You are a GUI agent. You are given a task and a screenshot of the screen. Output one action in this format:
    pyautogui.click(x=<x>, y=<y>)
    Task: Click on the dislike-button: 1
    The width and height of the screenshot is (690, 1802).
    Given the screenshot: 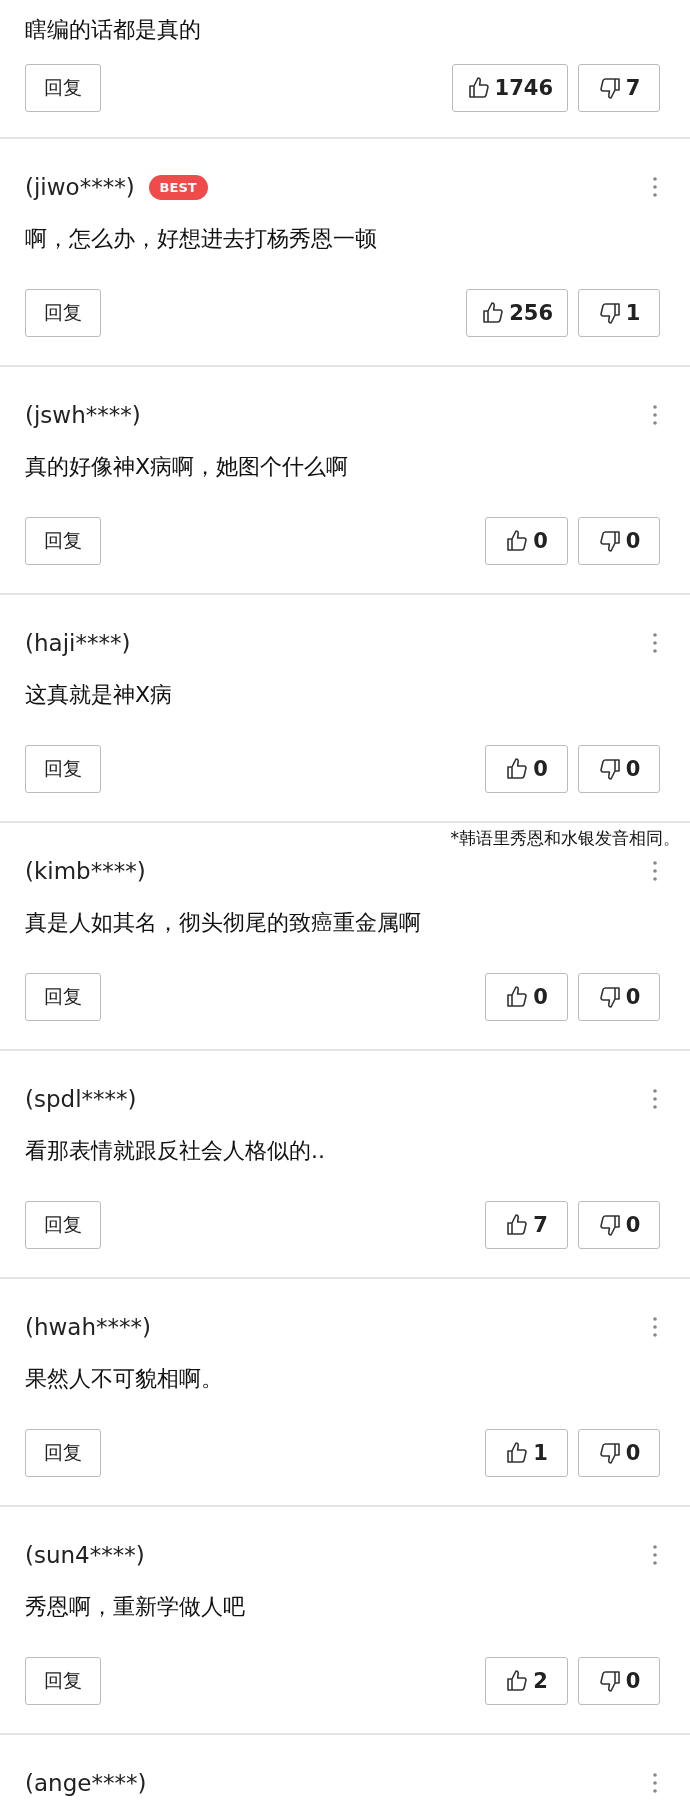 What is the action you would take?
    pyautogui.click(x=619, y=313)
    